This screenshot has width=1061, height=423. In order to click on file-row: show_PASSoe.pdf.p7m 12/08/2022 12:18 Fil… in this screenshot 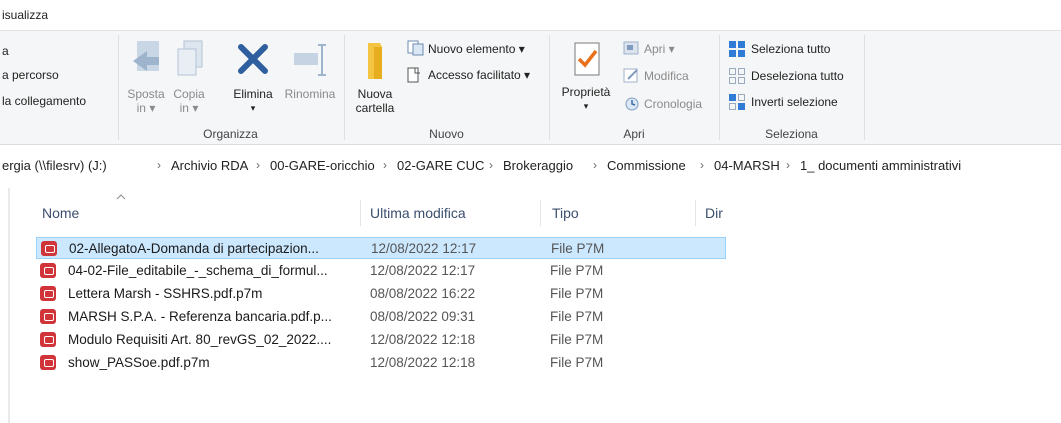, I will do `click(381, 363)`.